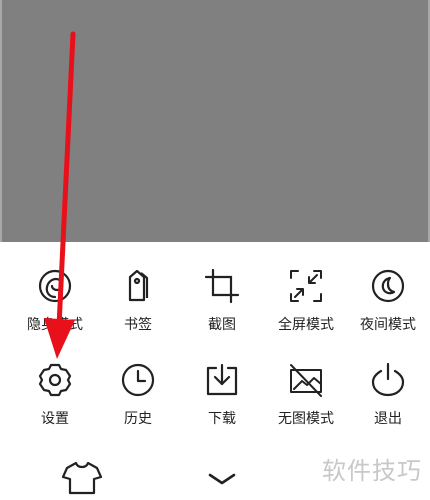  What do you see at coordinates (55, 325) in the screenshot?
I see `menu-item-label: 隐身模式` at bounding box center [55, 325].